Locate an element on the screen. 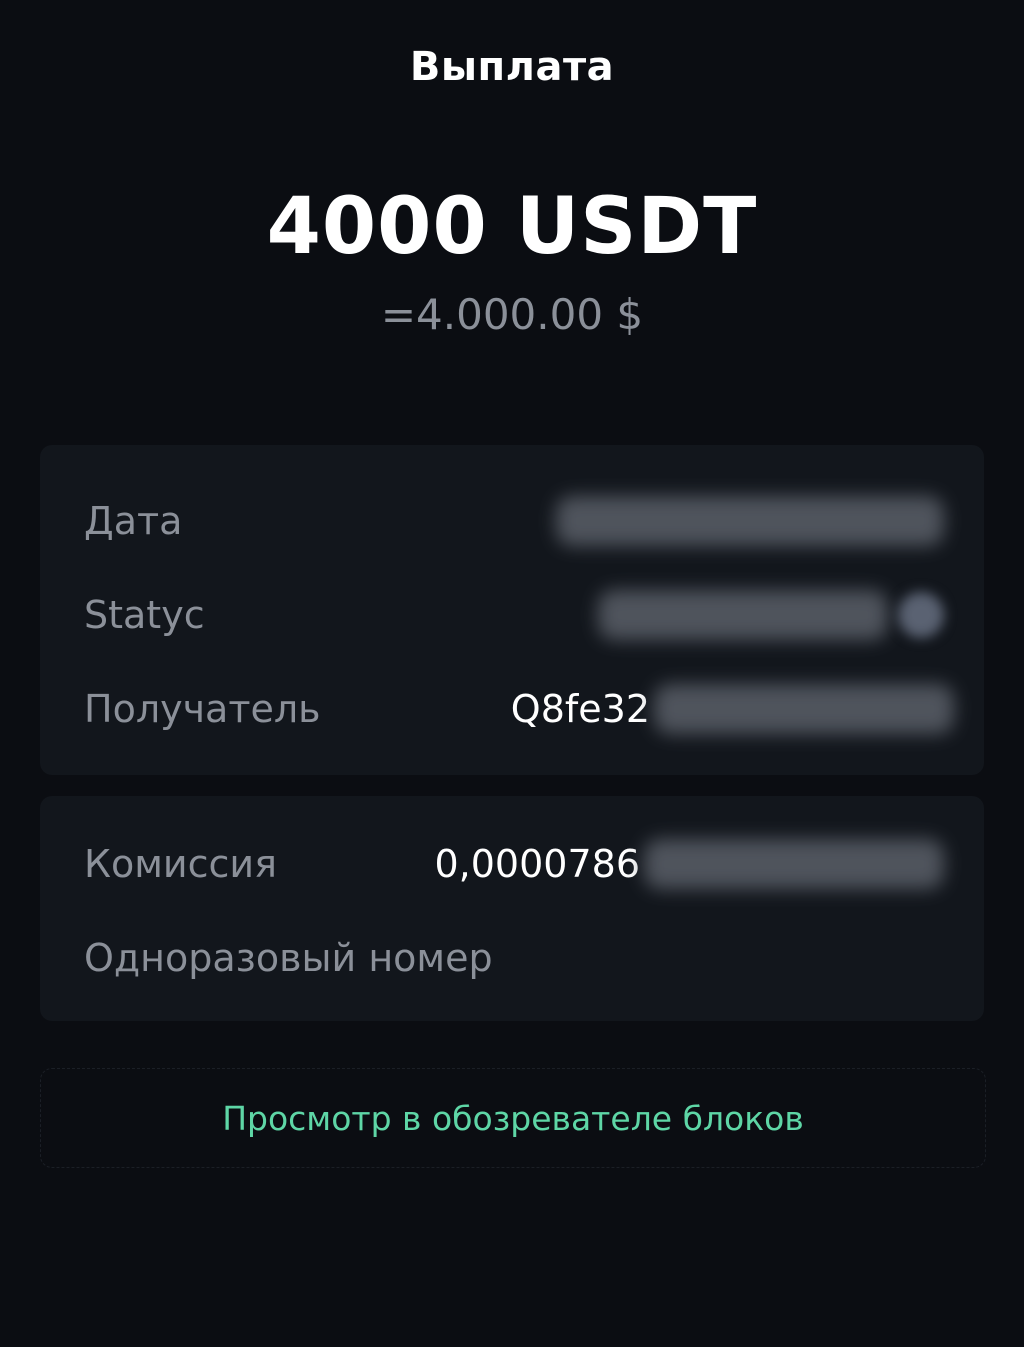 The width and height of the screenshot is (1024, 1347). nonce-row: Одноразовый номер is located at coordinates (514, 958).